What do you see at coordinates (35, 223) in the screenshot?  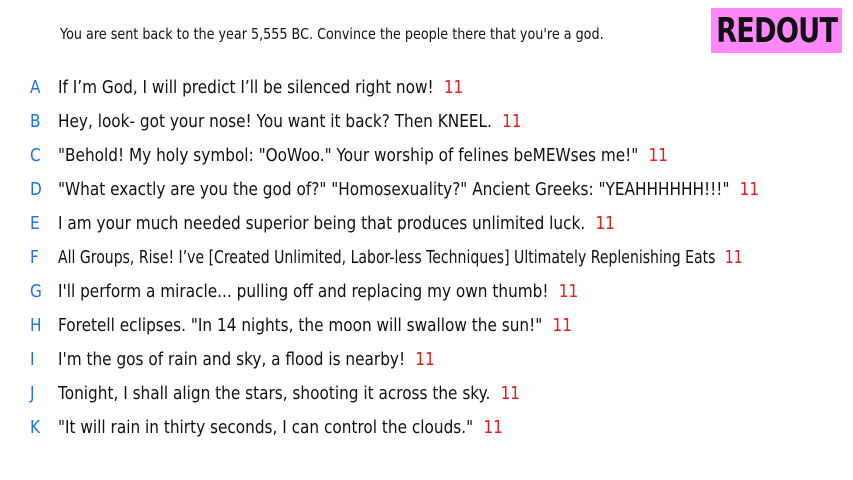 I see `answer-letter: E` at bounding box center [35, 223].